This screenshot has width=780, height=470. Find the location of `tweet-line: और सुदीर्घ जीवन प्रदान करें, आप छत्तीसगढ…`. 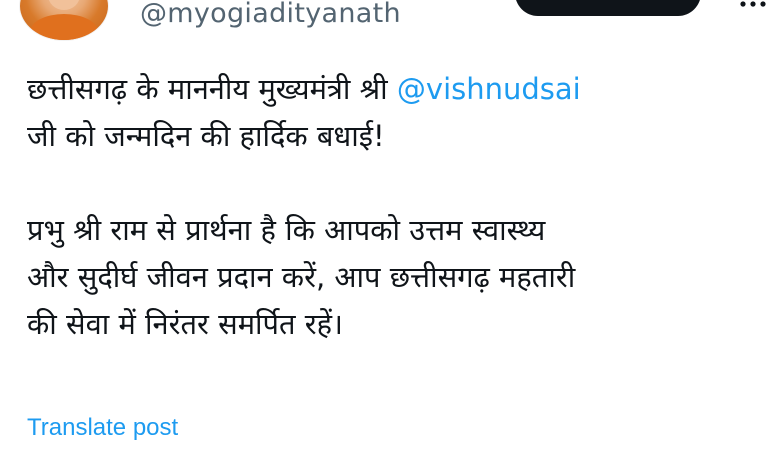

tweet-line: और सुदीर्घ जीवन प्रदान करें, आप छत्तीसगढ… is located at coordinates (301, 277).